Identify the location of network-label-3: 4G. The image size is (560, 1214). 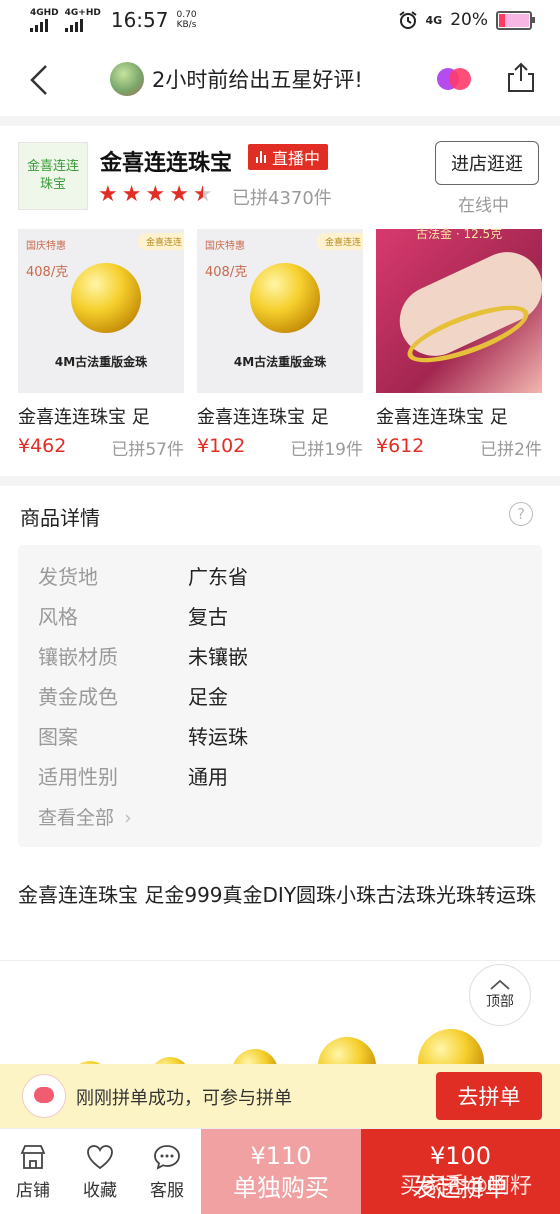
(434, 20).